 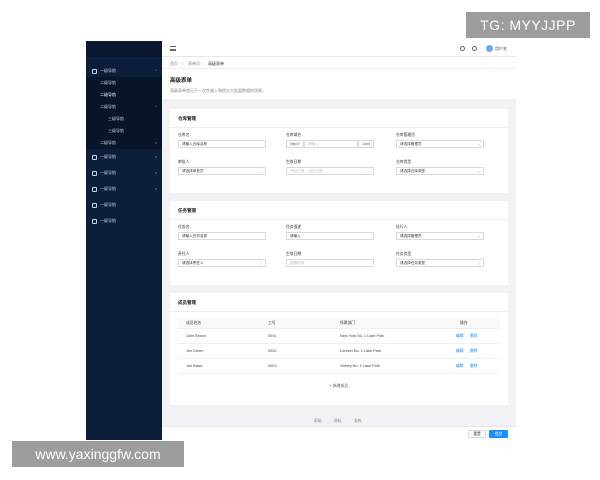 What do you see at coordinates (222, 144) in the screenshot?
I see `warehouse-name-input: 请输入仓库名称` at bounding box center [222, 144].